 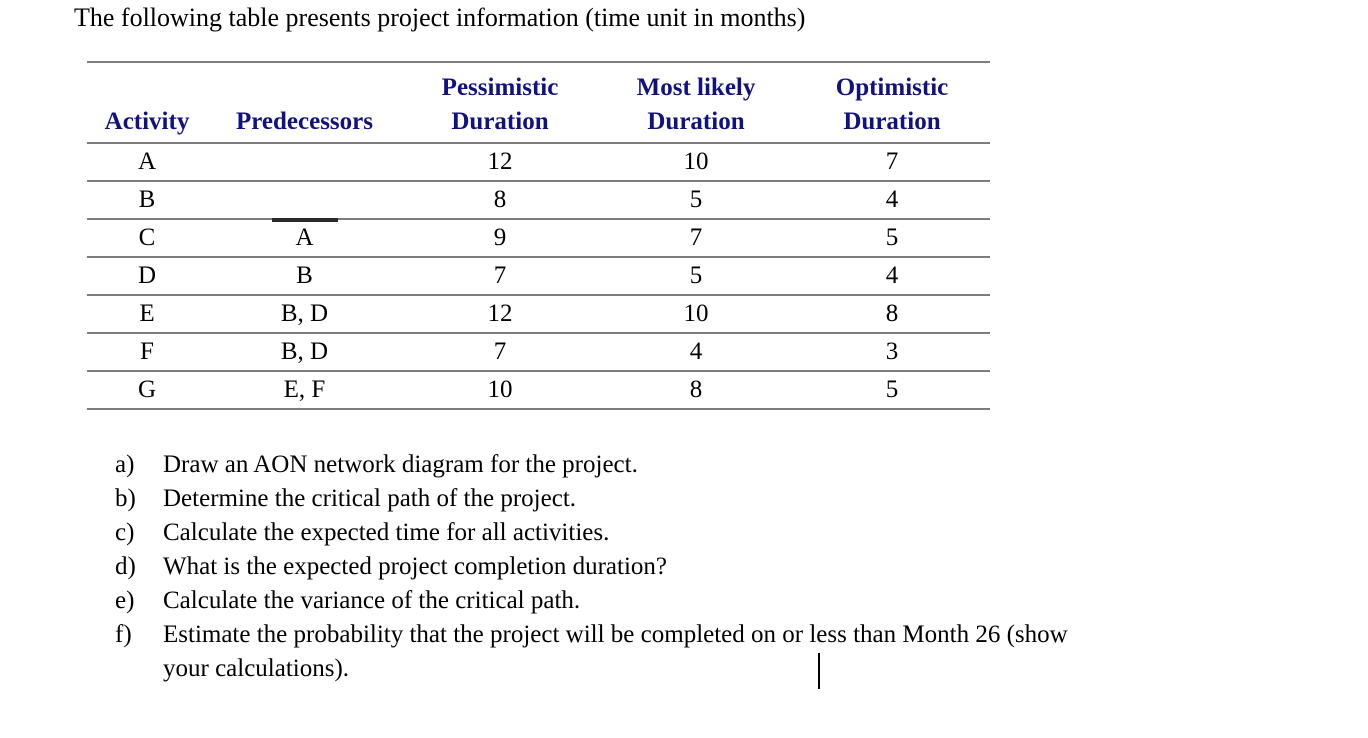 I want to click on cell-activity: G, so click(x=147, y=390).